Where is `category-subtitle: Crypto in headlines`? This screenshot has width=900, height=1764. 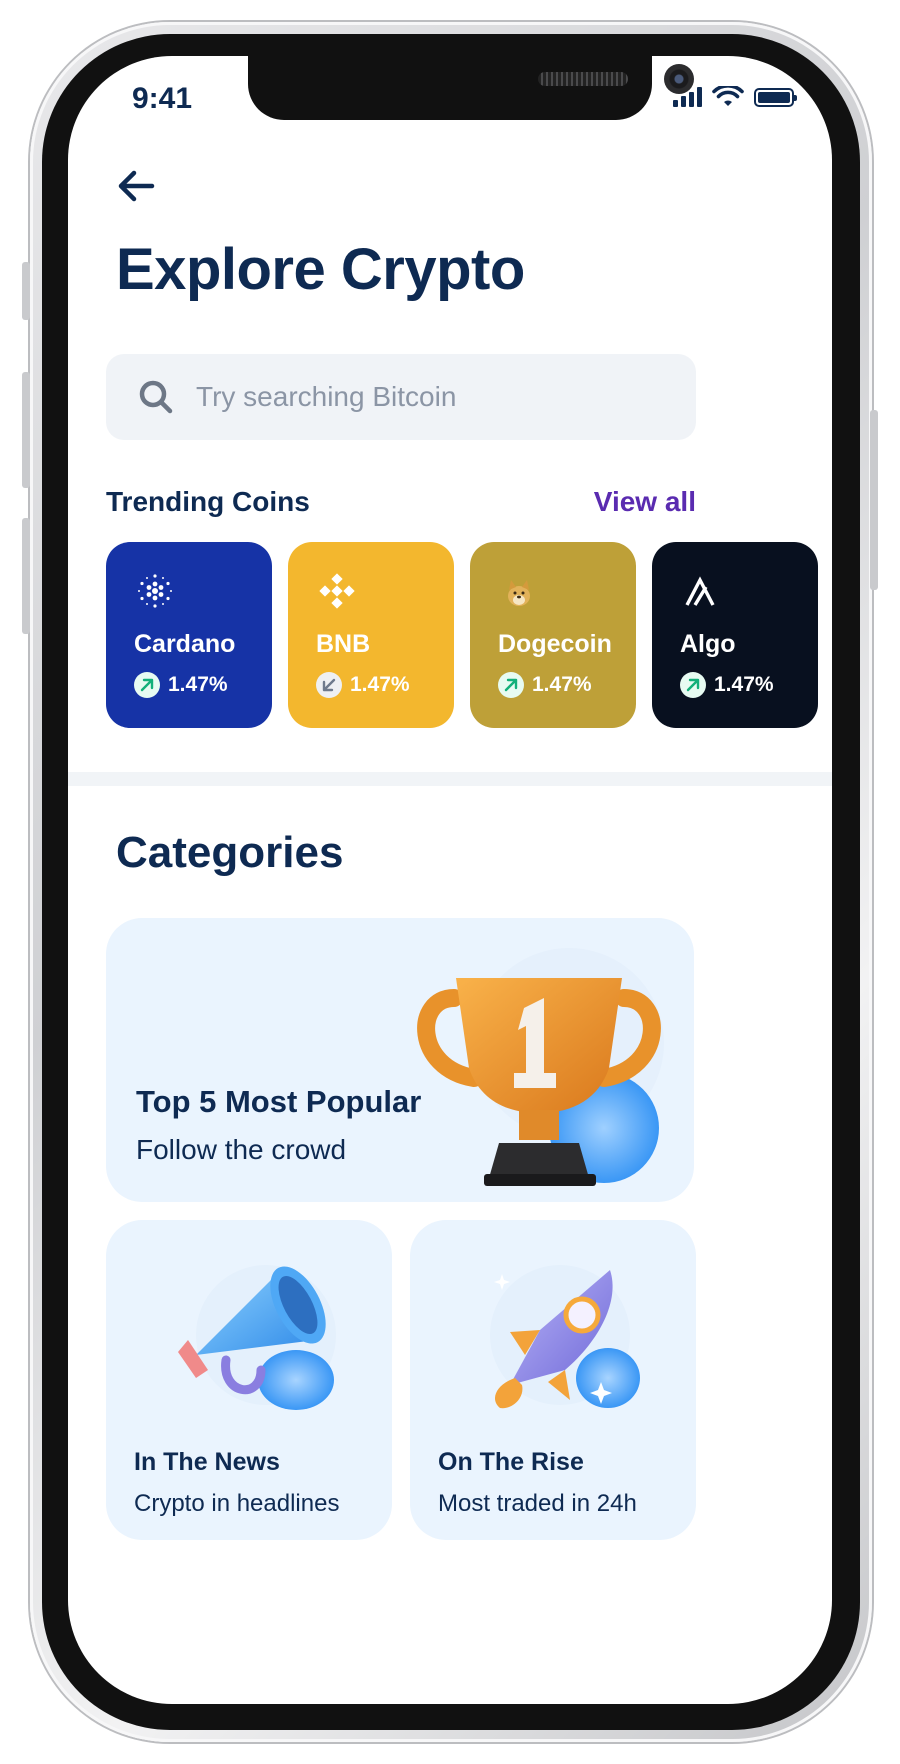 category-subtitle: Crypto in headlines is located at coordinates (237, 1503).